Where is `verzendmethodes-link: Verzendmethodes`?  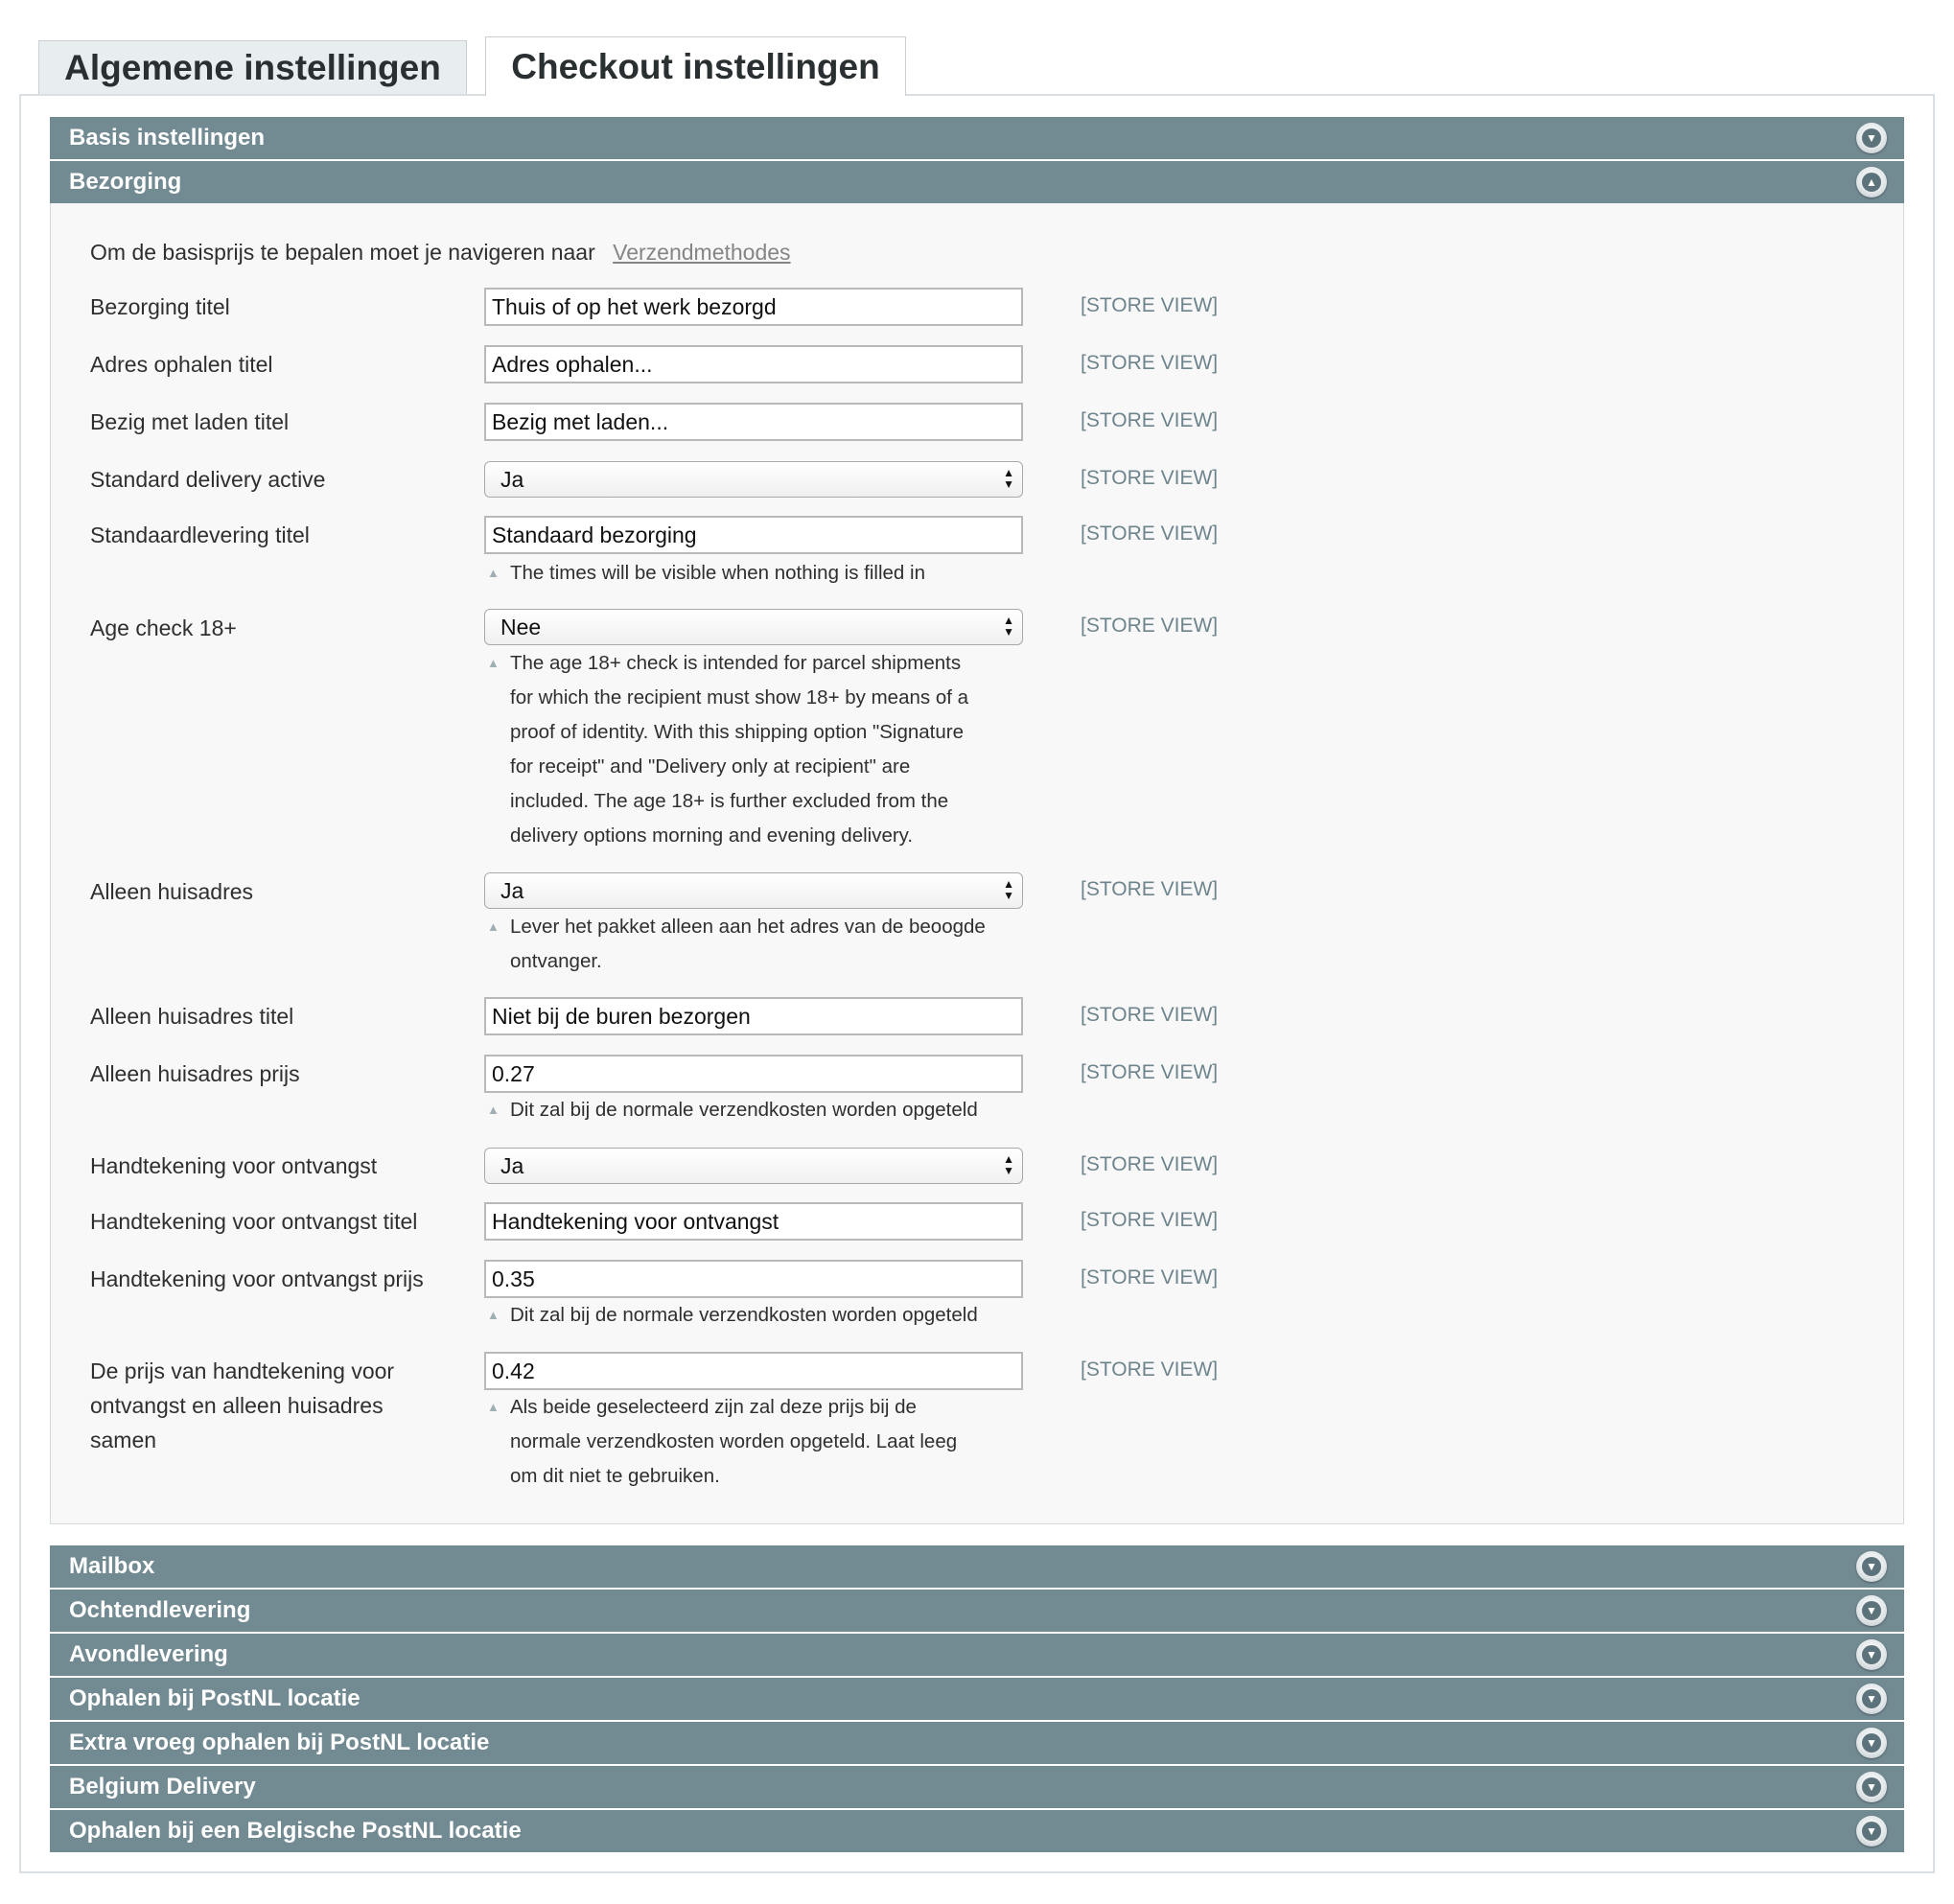
verzendmethodes-link: Verzendmethodes is located at coordinates (701, 253).